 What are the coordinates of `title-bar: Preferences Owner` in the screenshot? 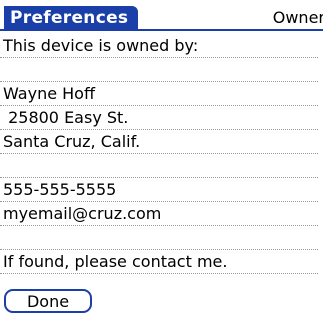 It's located at (161, 15).